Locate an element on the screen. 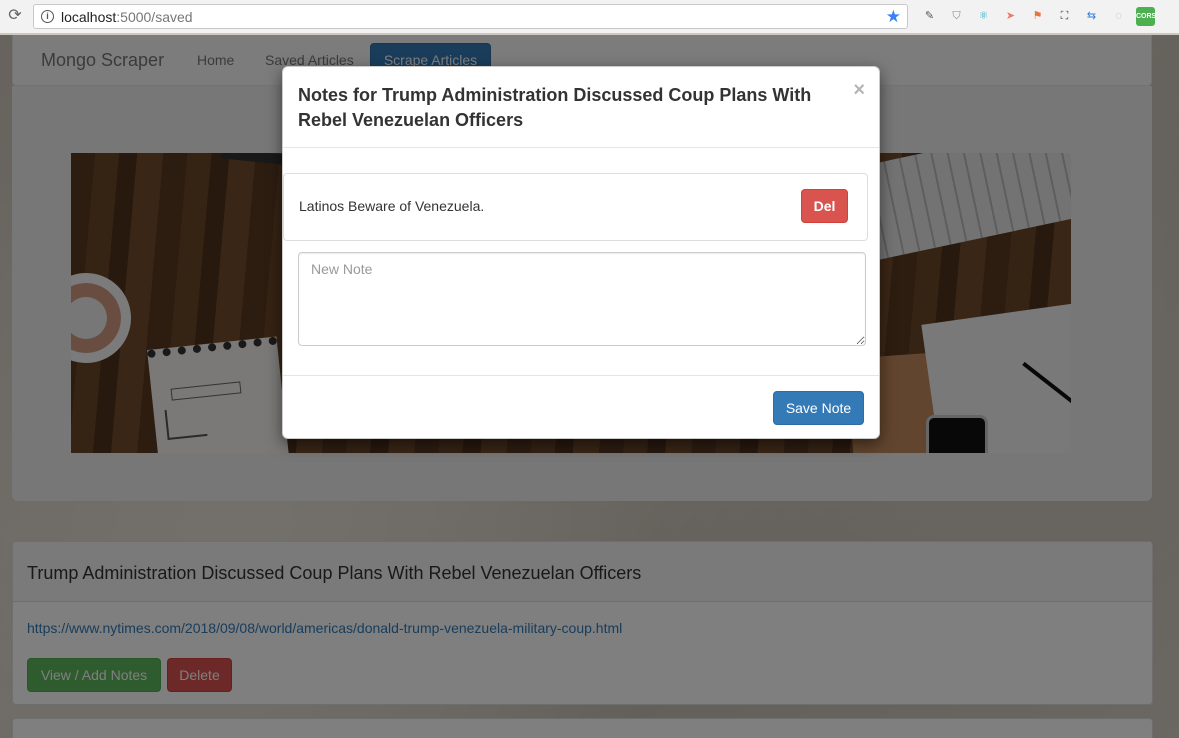  delete-note-button: Del is located at coordinates (824, 206).